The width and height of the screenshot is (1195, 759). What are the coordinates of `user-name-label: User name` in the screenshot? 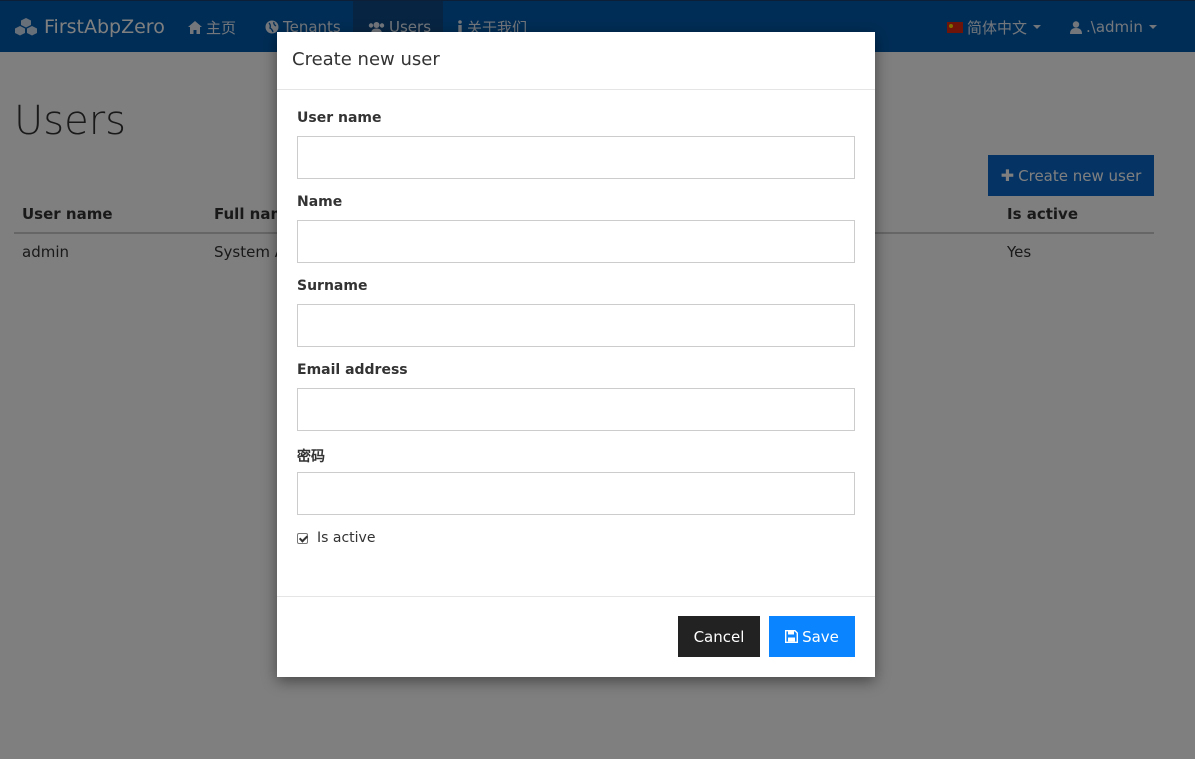 It's located at (339, 118).